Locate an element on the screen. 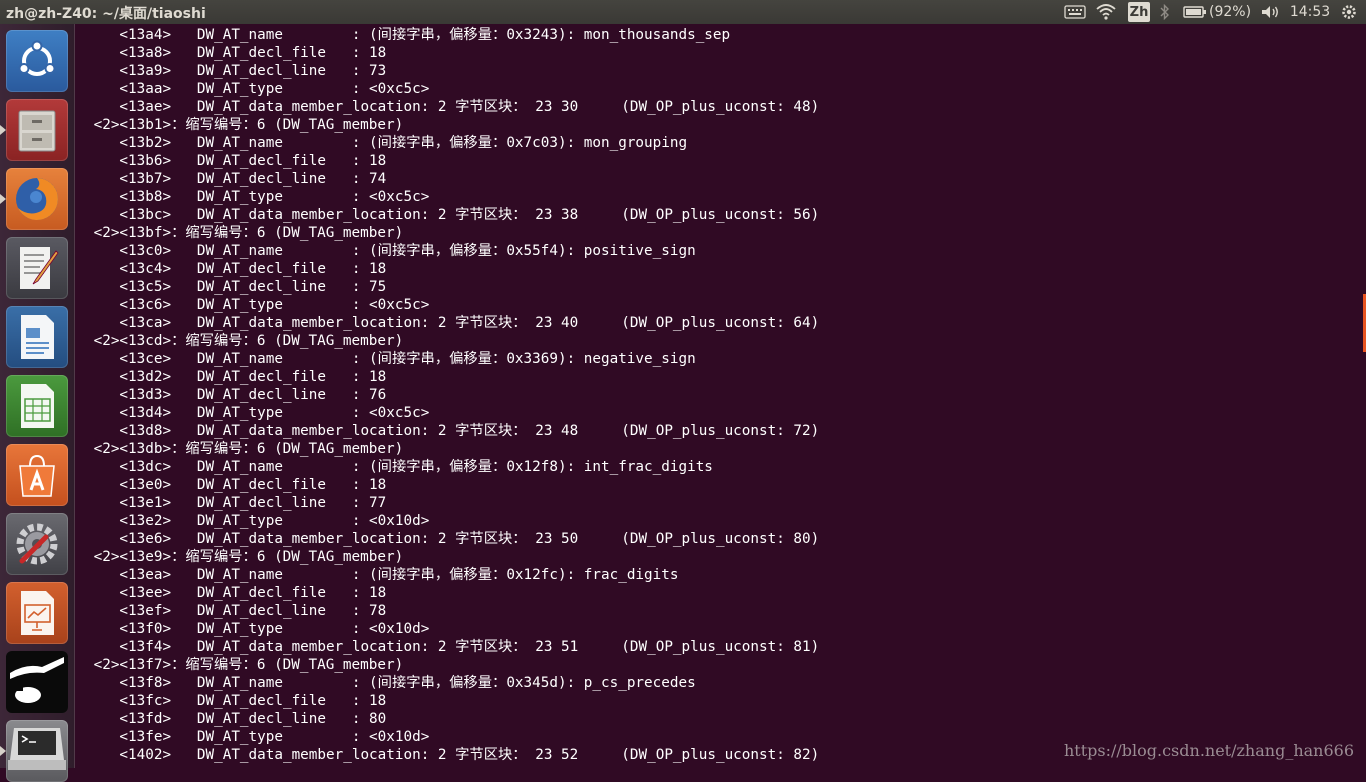 This screenshot has width=1366, height=782. ubuntu-logo-icon is located at coordinates (37, 58).